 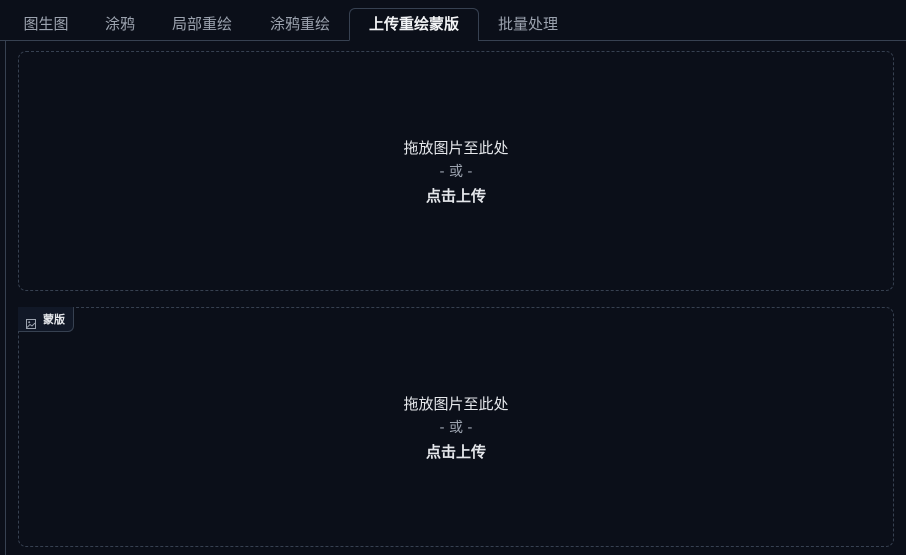 What do you see at coordinates (528, 24) in the screenshot?
I see `tab-batch: 批量处理` at bounding box center [528, 24].